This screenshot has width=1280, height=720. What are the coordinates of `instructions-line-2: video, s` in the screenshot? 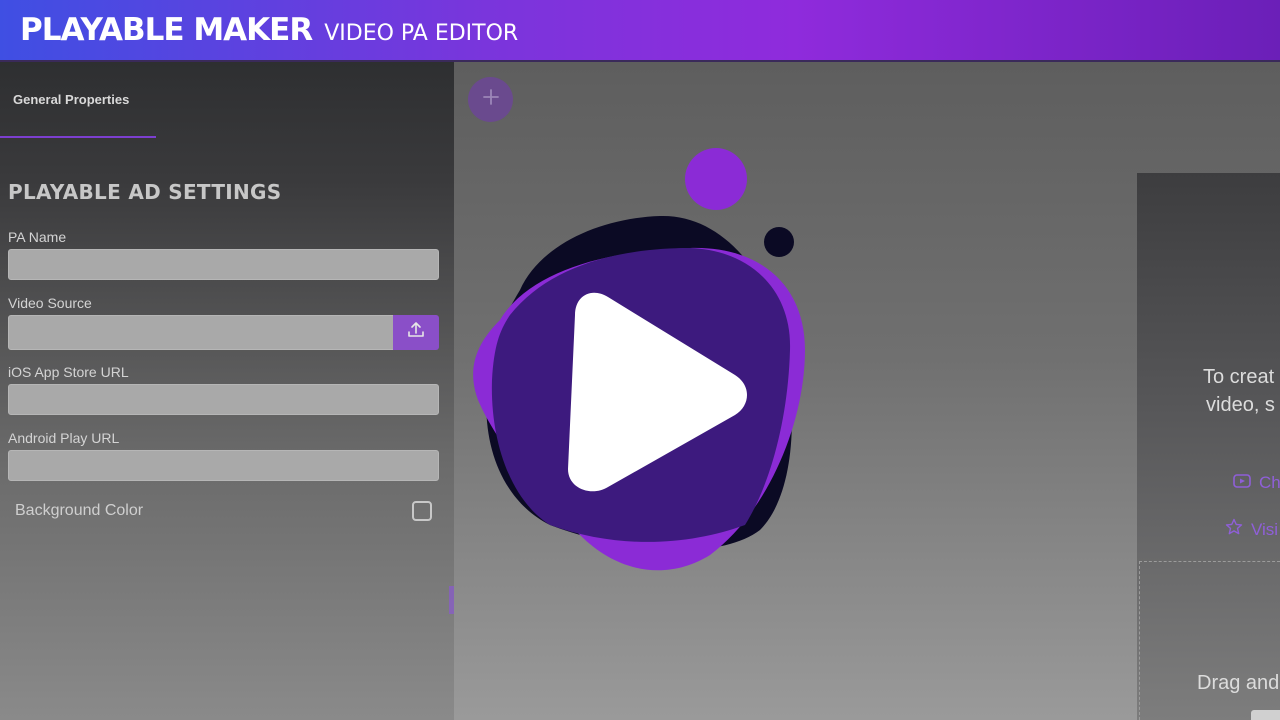 It's located at (1240, 405).